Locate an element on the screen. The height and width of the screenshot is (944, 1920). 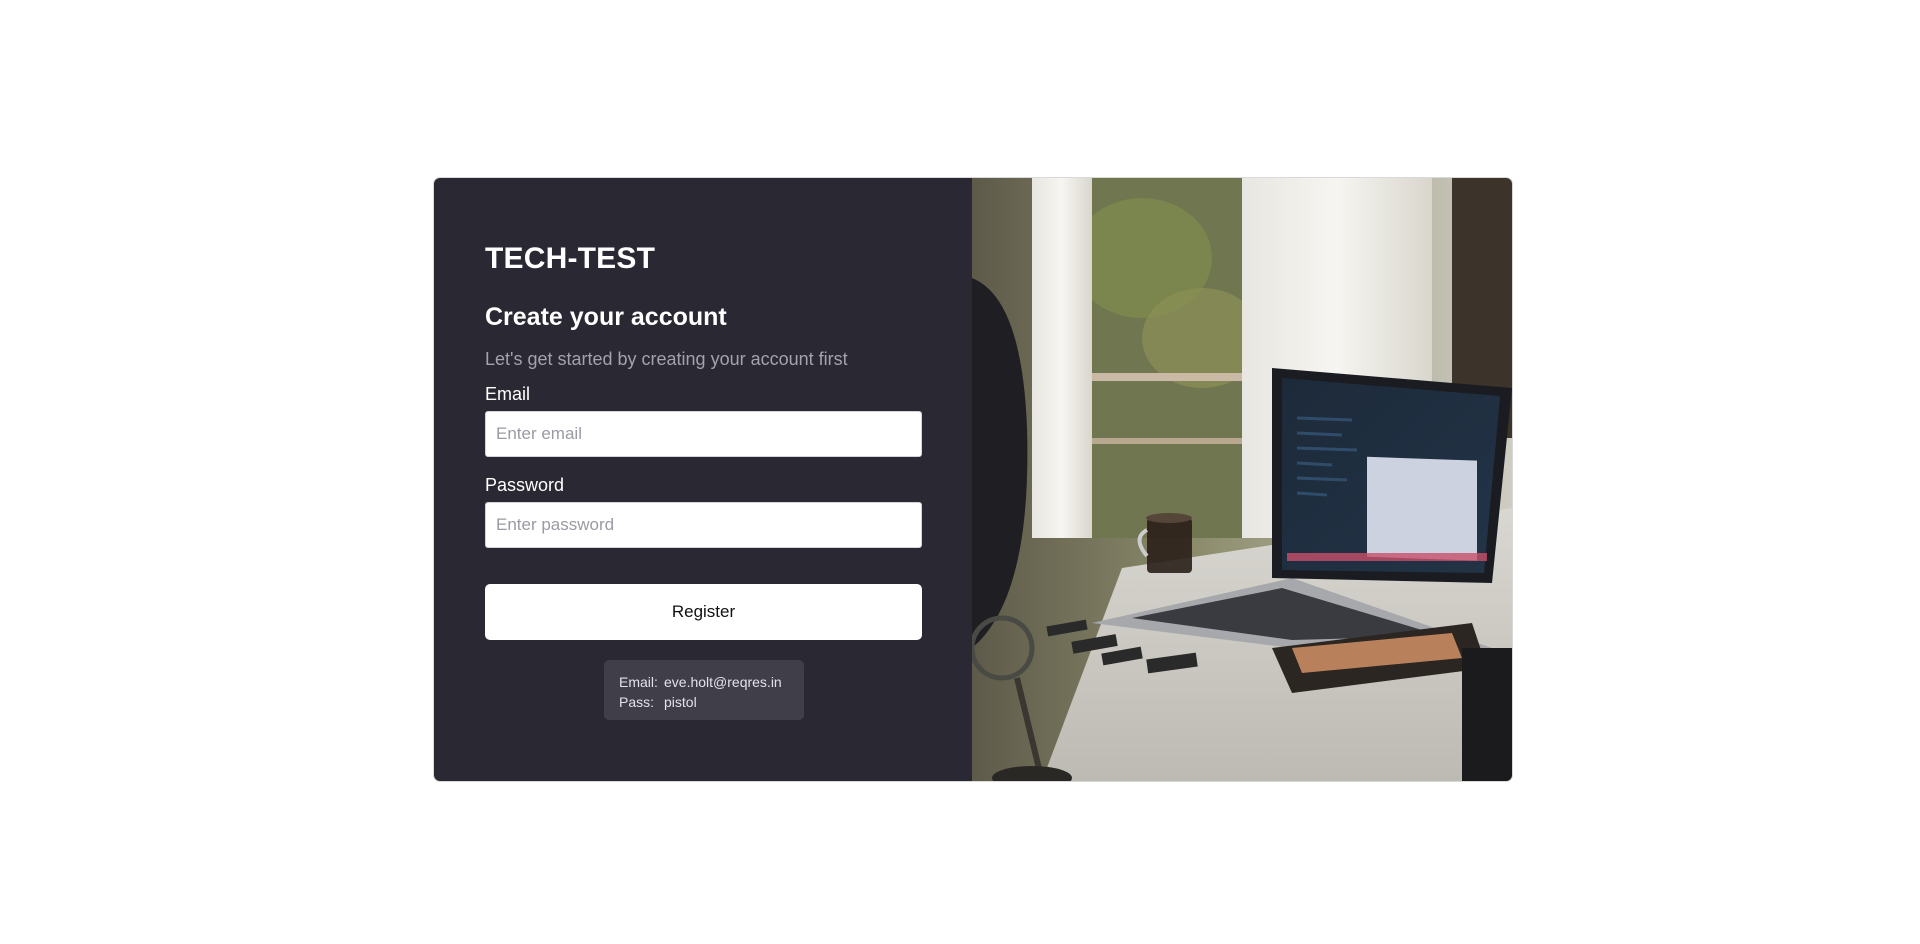
page-title: Create your account is located at coordinates (606, 317).